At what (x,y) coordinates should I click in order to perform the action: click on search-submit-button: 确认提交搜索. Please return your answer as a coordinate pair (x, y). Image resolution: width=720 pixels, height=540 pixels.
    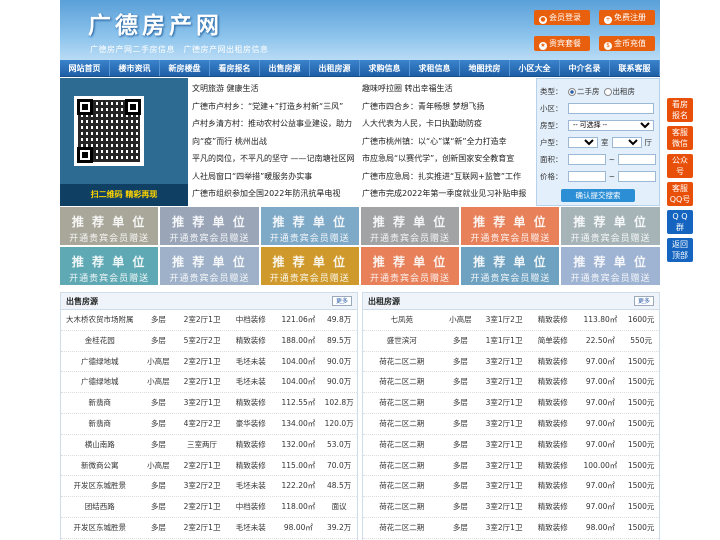
    Looking at the image, I should click on (598, 195).